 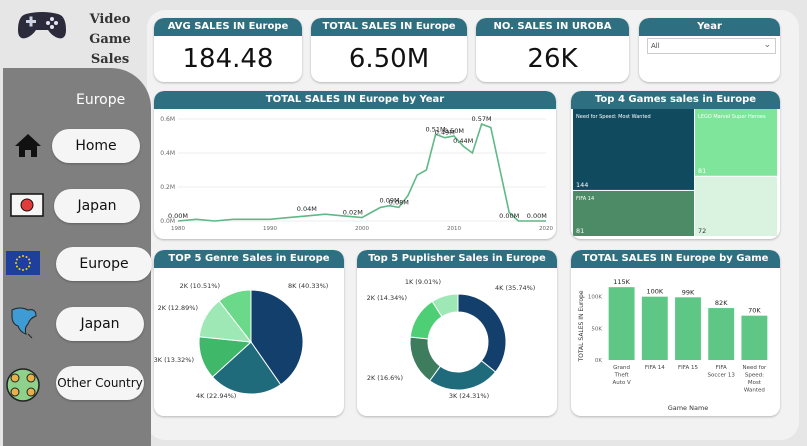 I want to click on pie-slice, so click(x=482, y=333).